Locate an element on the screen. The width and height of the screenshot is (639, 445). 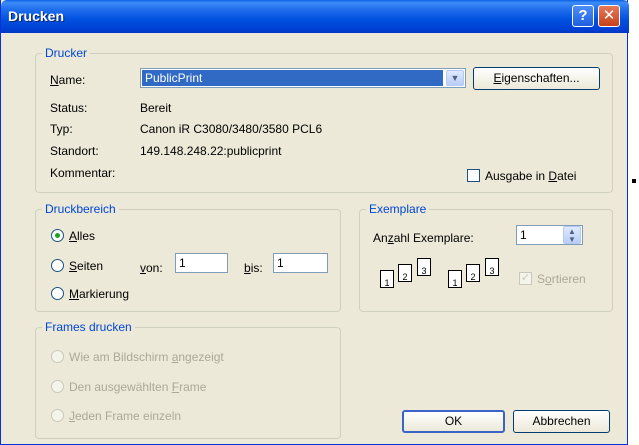
frames-selected-radio is located at coordinates (57, 386).